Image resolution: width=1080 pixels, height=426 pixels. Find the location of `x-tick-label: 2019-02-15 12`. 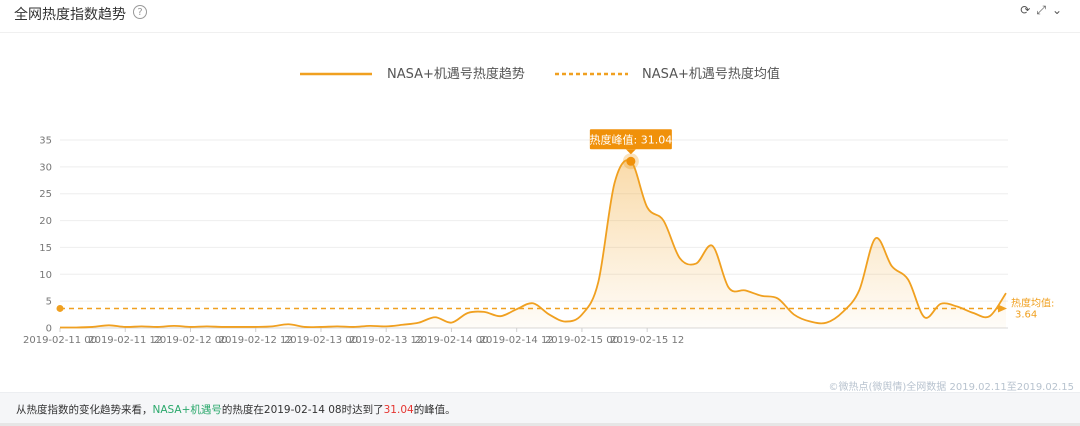

x-tick-label: 2019-02-15 12 is located at coordinates (647, 340).